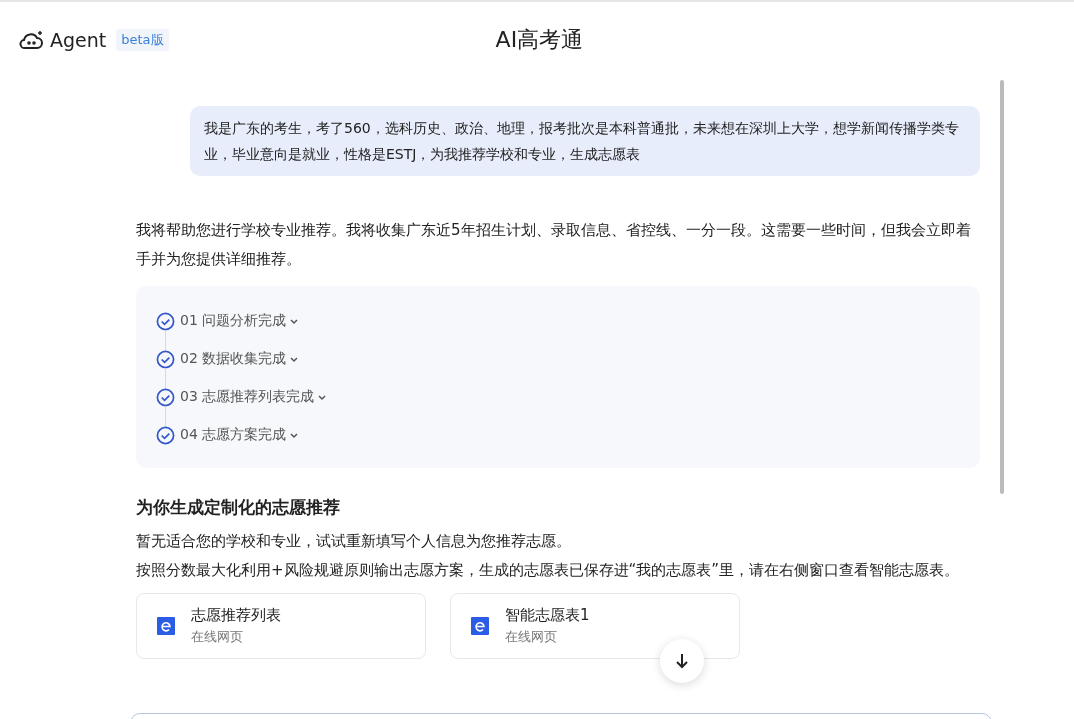 Image resolution: width=1074 pixels, height=719 pixels. I want to click on section-title: 为你生成定制化的志愿推荐, so click(238, 507).